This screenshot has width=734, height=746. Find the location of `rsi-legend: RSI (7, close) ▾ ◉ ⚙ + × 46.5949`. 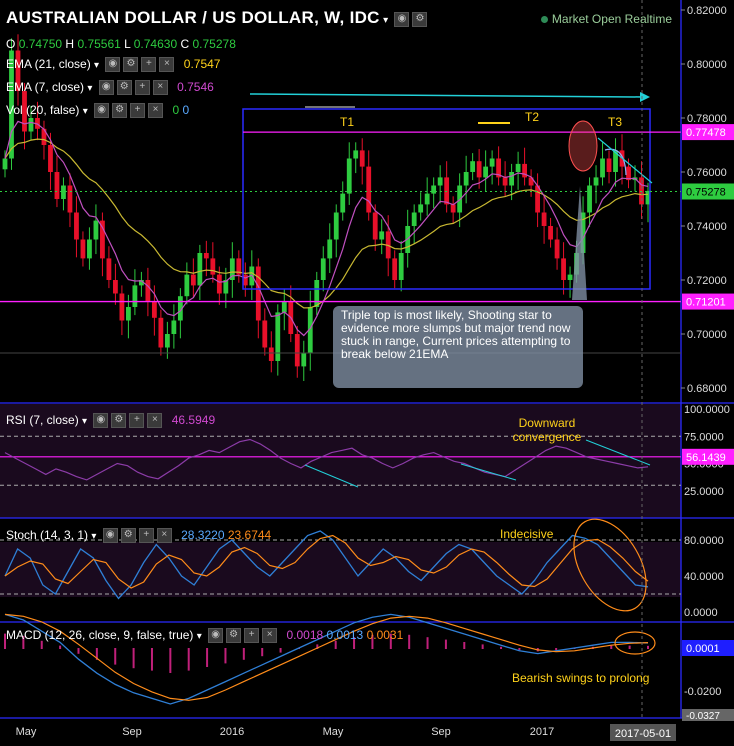

rsi-legend: RSI (7, close) ▾ ◉ ⚙ + × 46.5949 is located at coordinates (110, 421).